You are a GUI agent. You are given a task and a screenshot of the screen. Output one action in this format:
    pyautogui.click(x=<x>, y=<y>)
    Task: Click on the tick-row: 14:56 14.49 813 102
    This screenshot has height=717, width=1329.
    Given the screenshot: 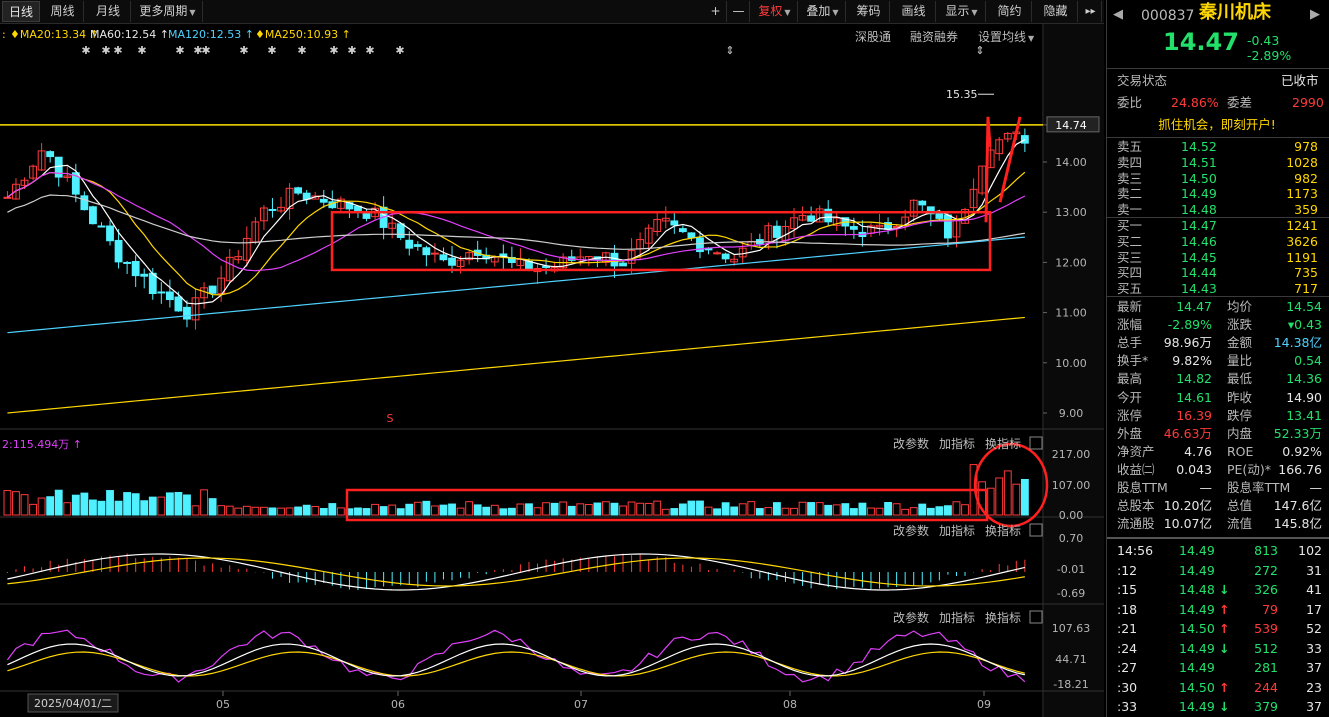 What is the action you would take?
    pyautogui.click(x=1218, y=551)
    